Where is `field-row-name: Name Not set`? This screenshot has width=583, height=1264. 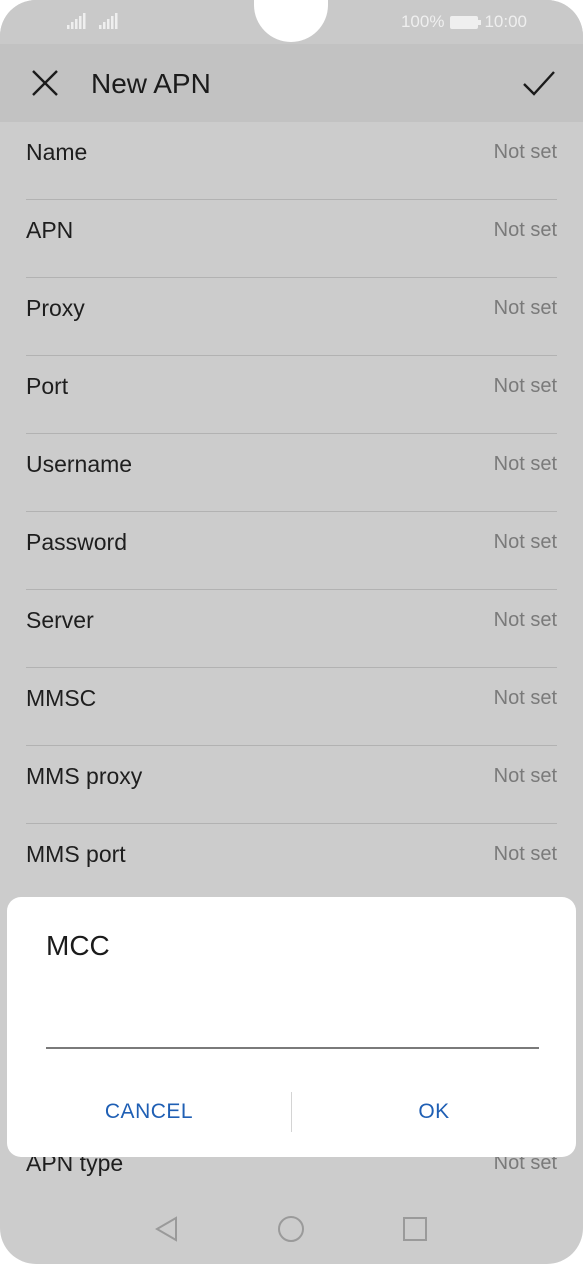
field-row-name: Name Not set is located at coordinates (291, 161).